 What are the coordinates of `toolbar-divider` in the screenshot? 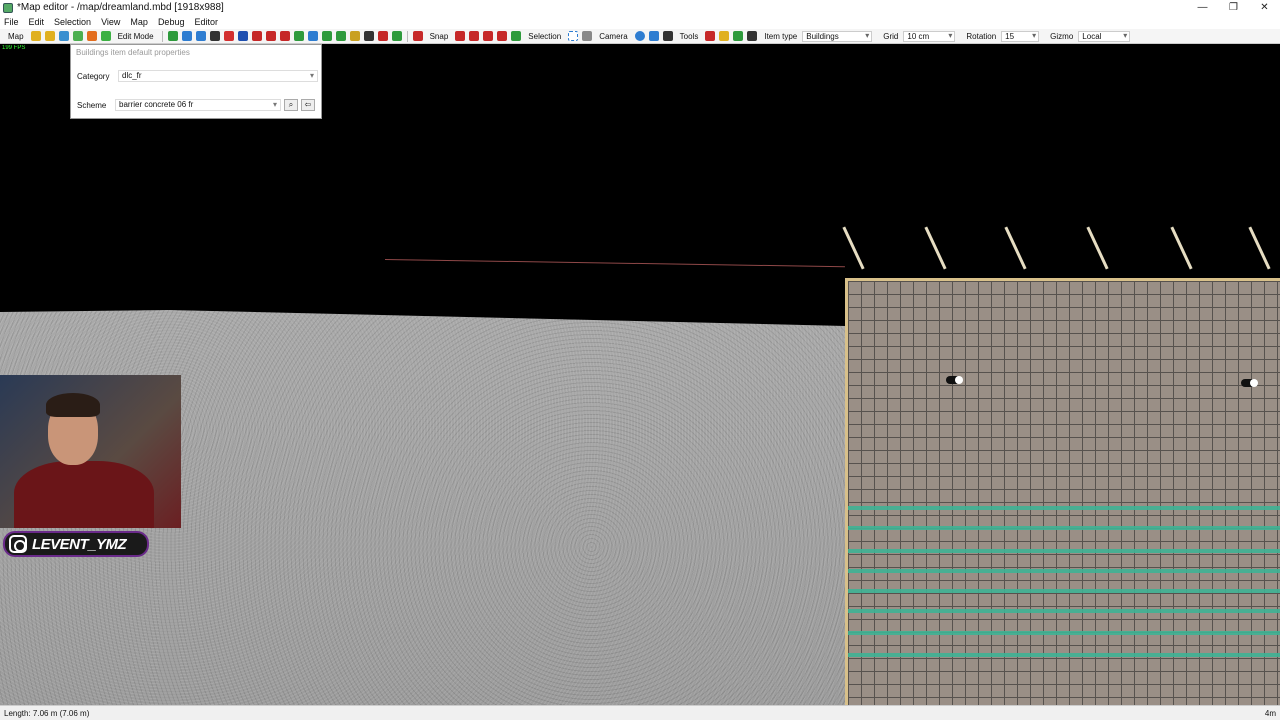 It's located at (162, 36).